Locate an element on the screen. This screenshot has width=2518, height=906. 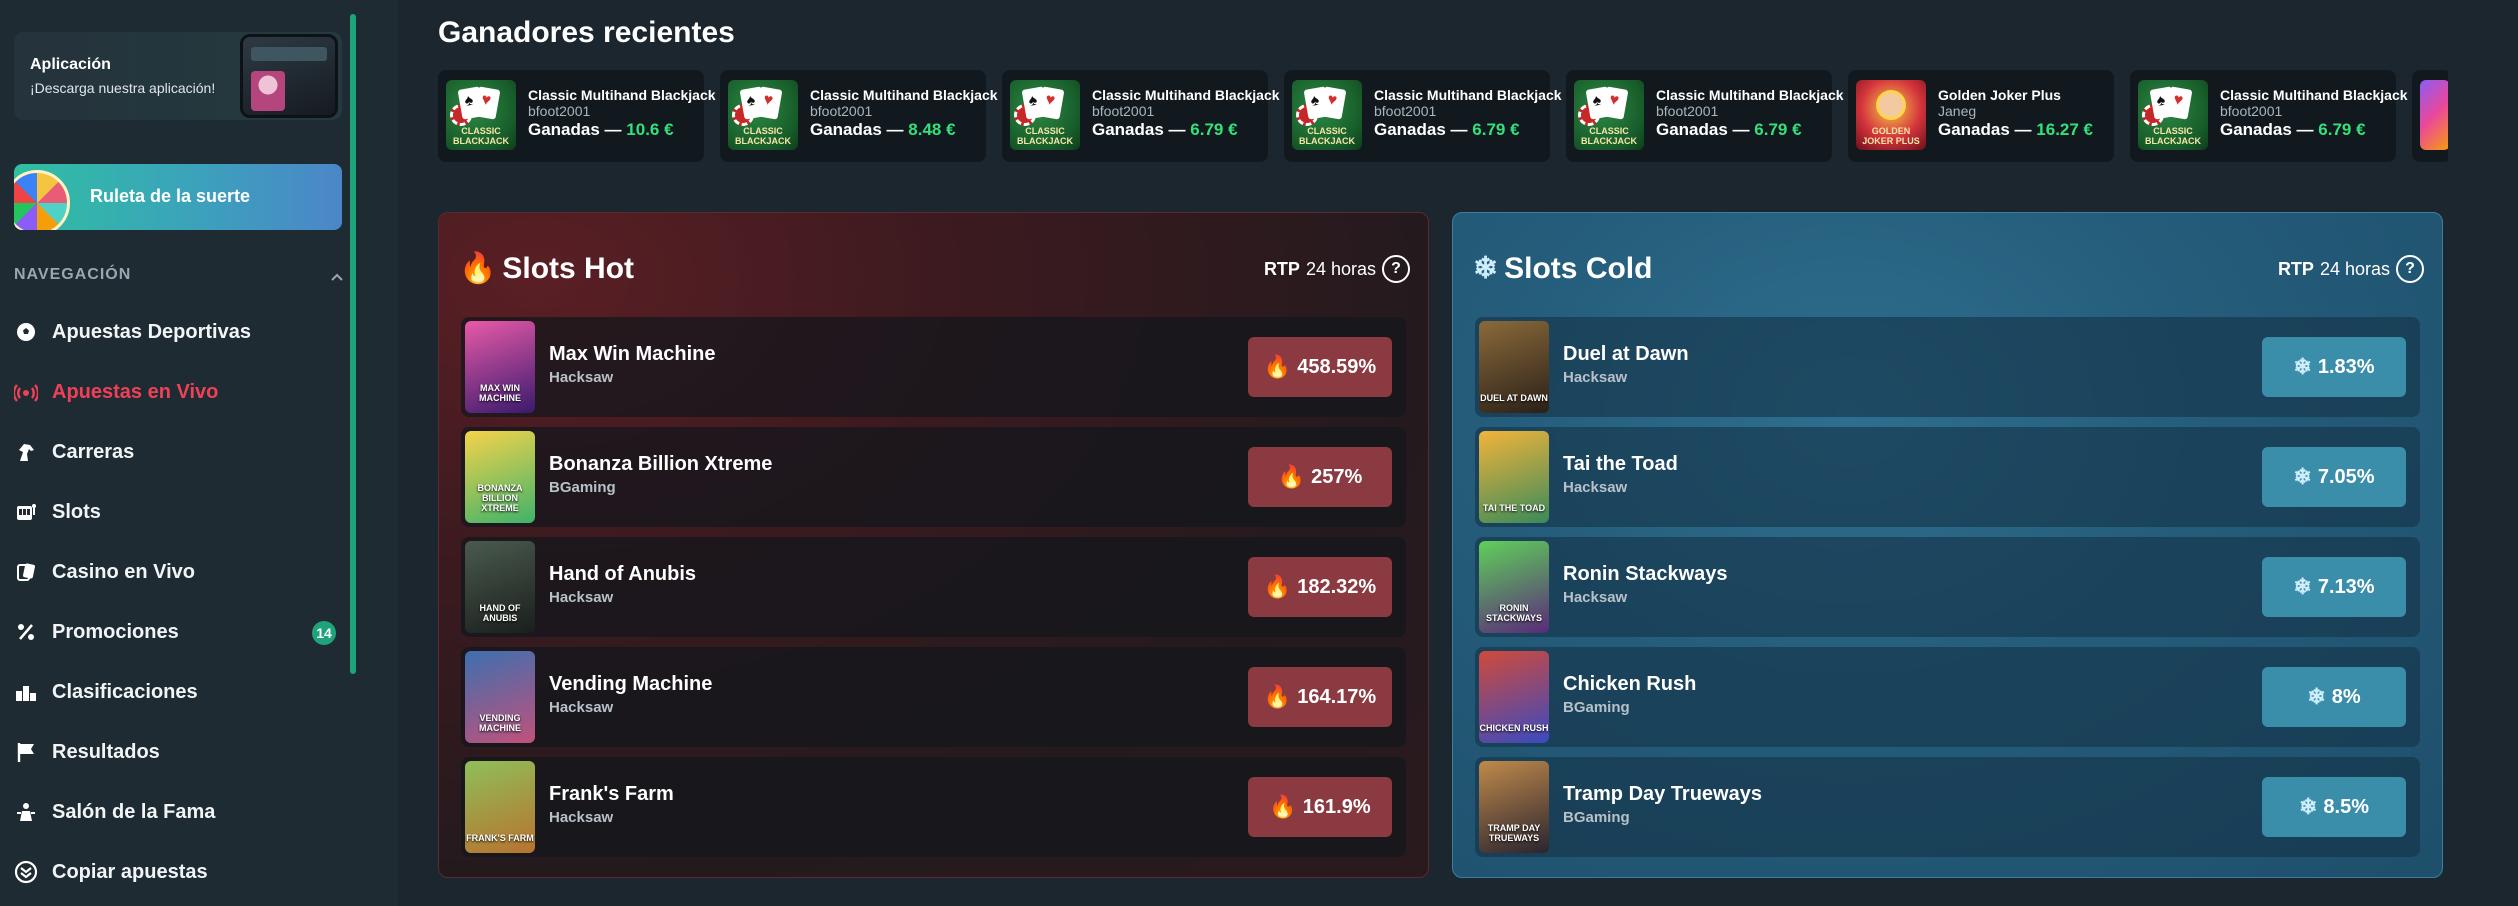
game-thumbnail: BONANZA BILLION XTREME is located at coordinates (500, 477).